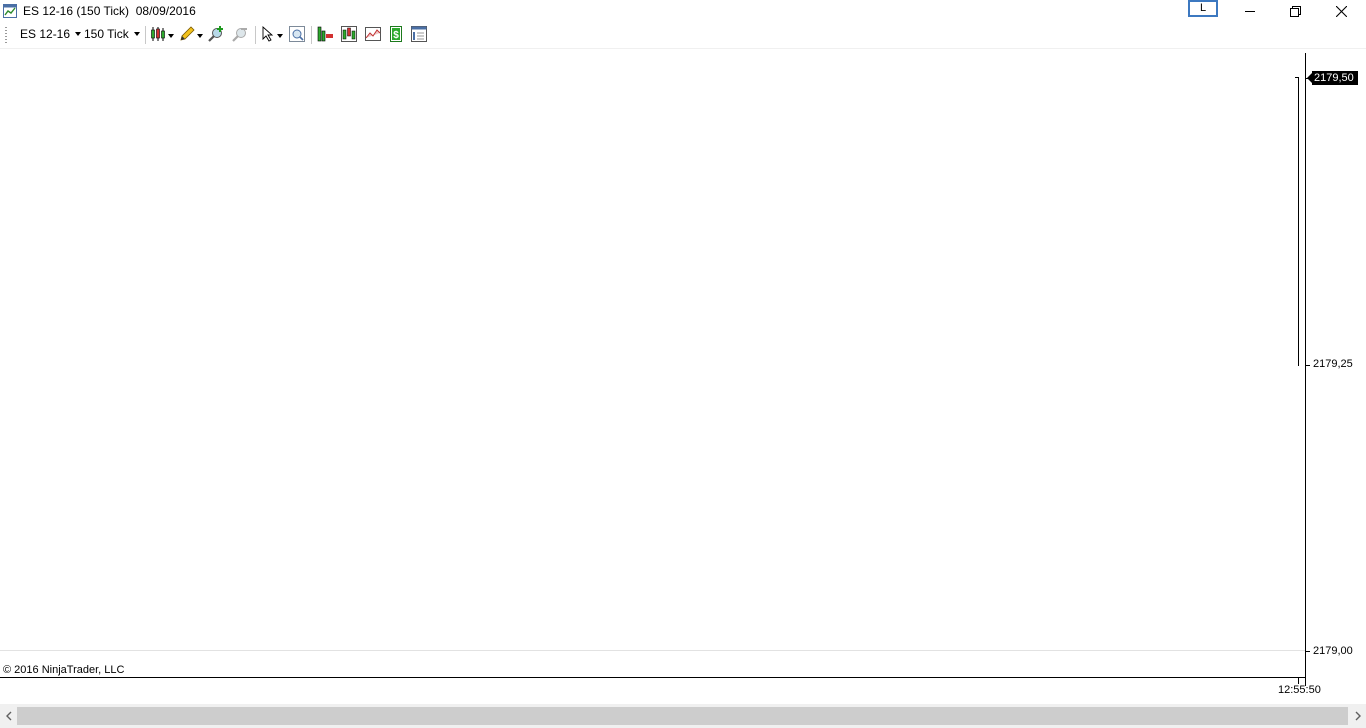  What do you see at coordinates (64, 670) in the screenshot?
I see `copyright-text: © 2016 NinjaTrader, LLC` at bounding box center [64, 670].